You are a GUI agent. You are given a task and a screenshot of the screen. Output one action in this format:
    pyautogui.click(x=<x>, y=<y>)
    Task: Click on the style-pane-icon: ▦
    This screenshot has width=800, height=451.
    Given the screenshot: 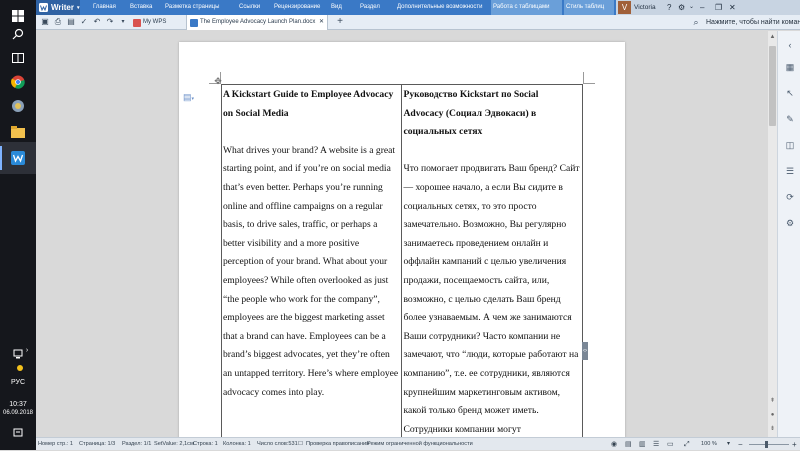 What is the action you would take?
    pyautogui.click(x=790, y=67)
    